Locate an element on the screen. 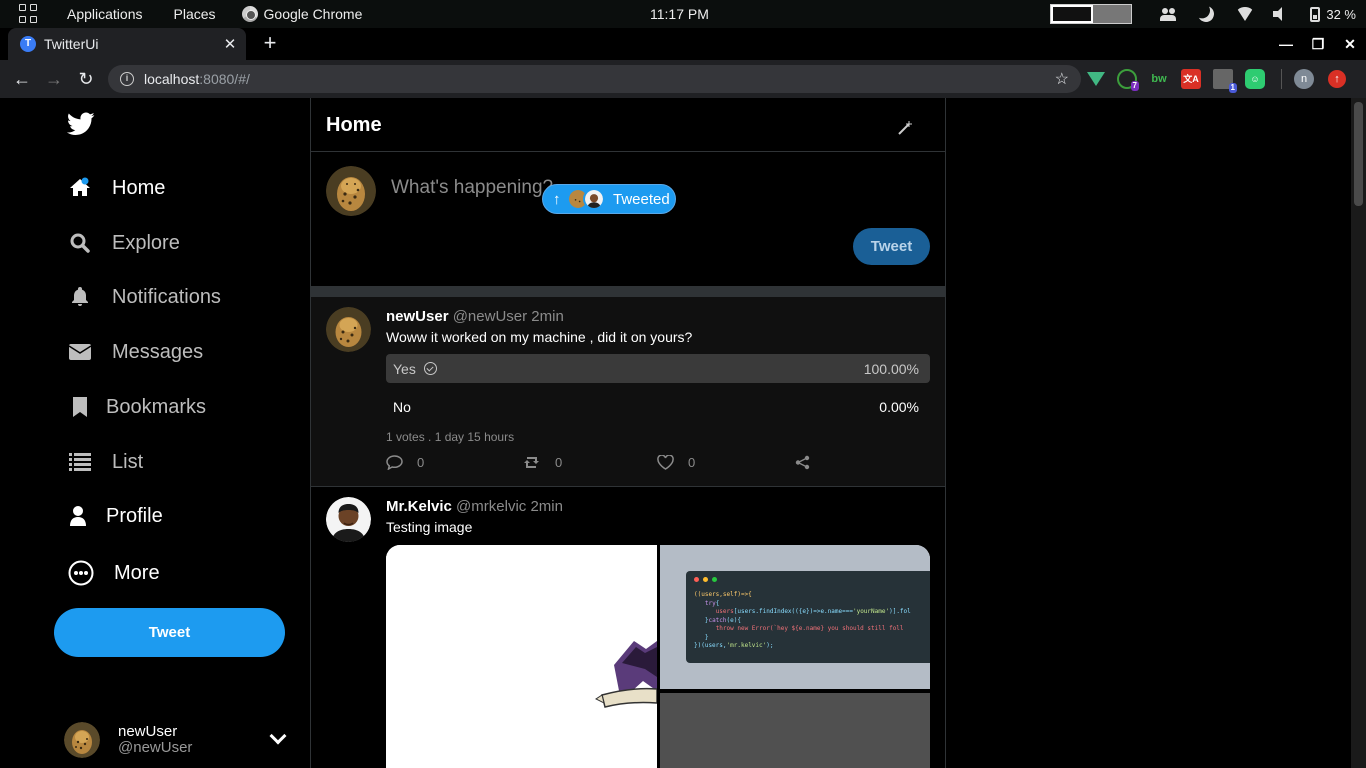 The height and width of the screenshot is (768, 1366). users-icon is located at coordinates (1168, 14).